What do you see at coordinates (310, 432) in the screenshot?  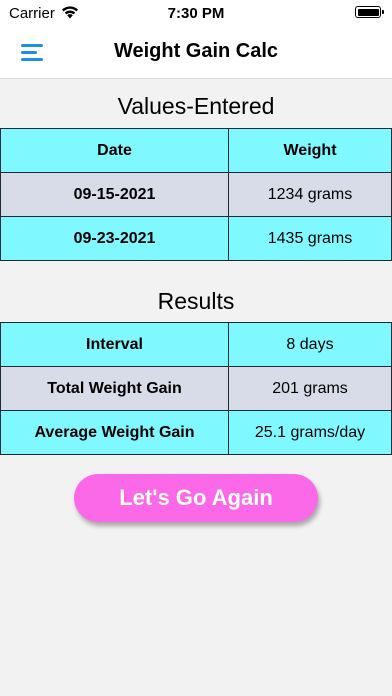 I see `average-weight-gain-value: 25.1 grams/day` at bounding box center [310, 432].